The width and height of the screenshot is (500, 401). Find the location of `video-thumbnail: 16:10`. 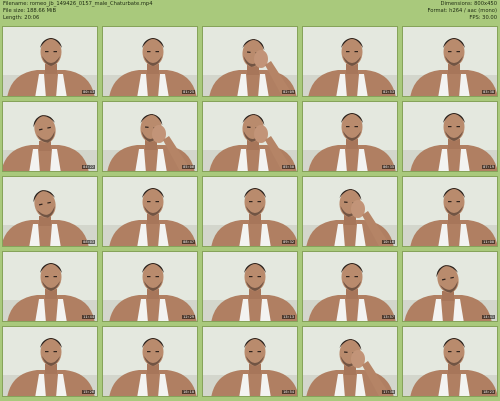

video-thumbnail: 16:10 is located at coordinates (150, 361).